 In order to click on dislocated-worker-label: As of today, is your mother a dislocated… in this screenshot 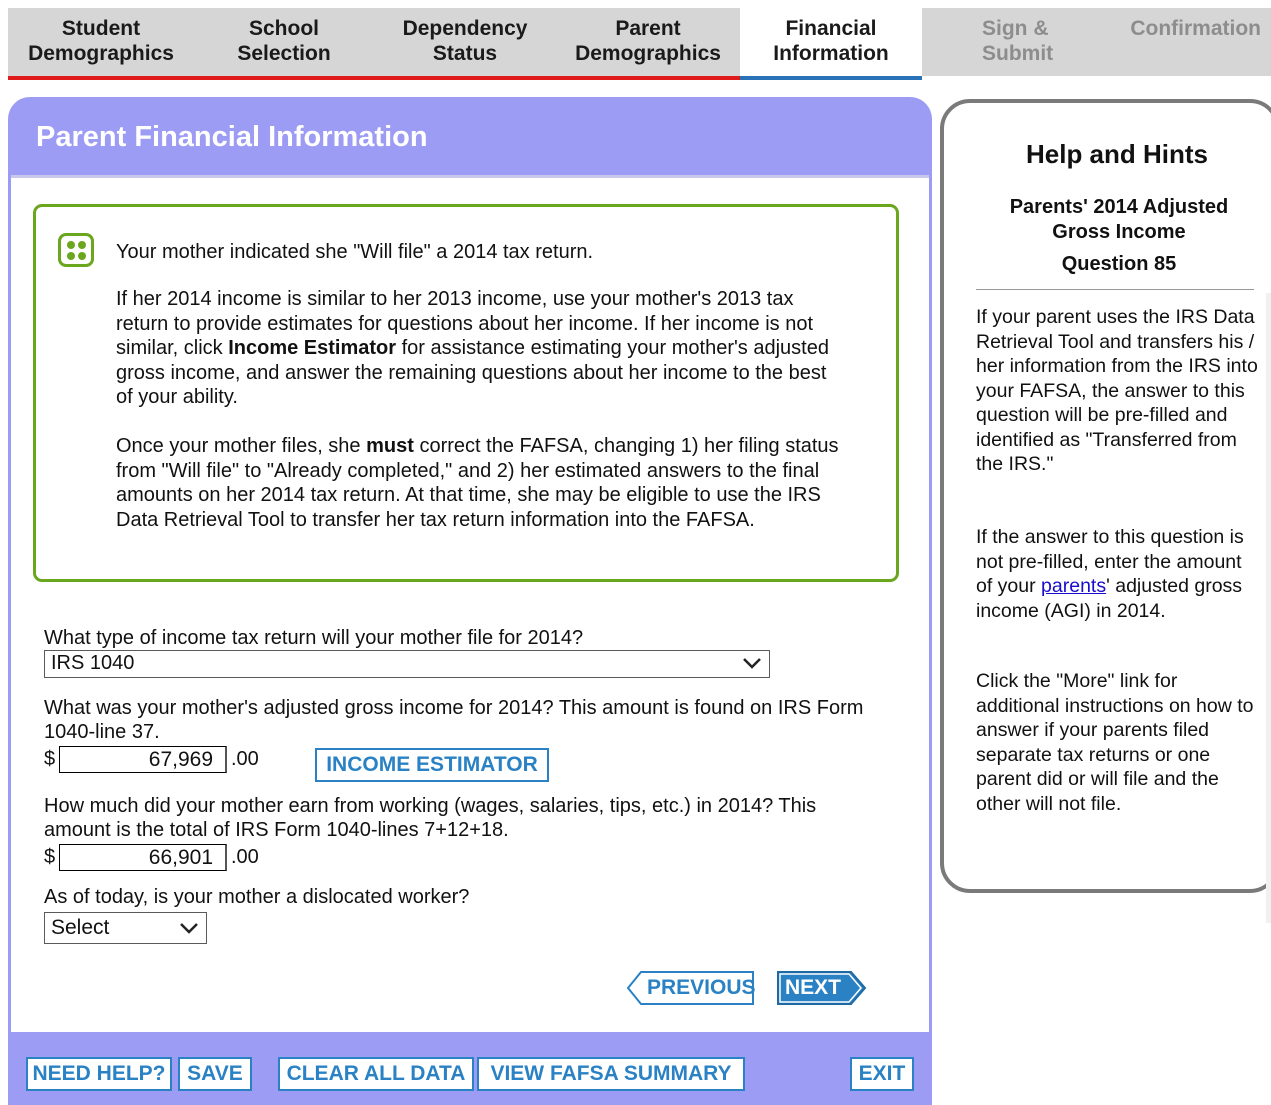, I will do `click(257, 897)`.